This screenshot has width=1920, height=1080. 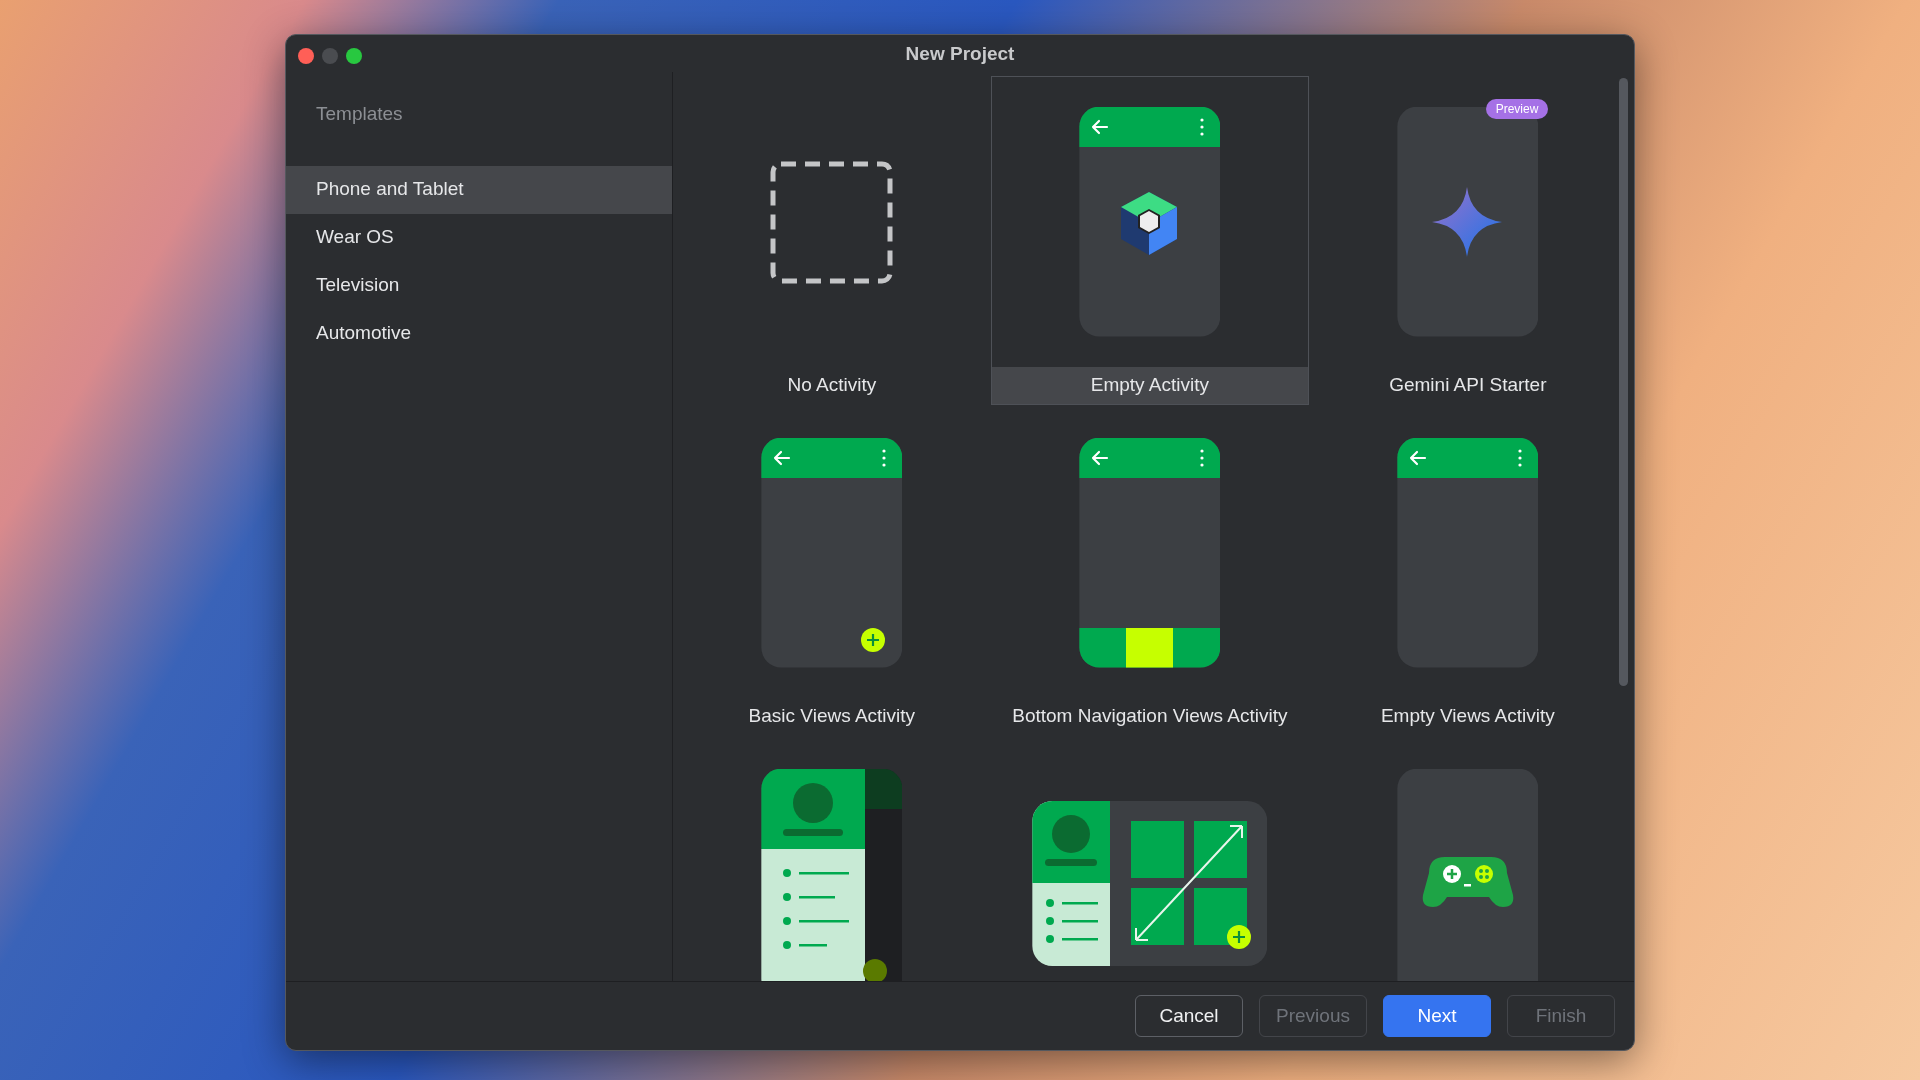 I want to click on template-label: No Activity, so click(x=832, y=384).